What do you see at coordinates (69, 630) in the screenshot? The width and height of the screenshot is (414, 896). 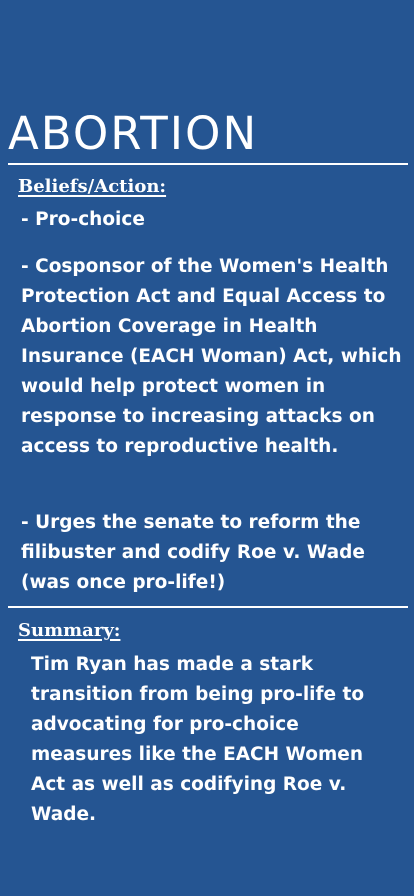 I see `summary-heading: Summary:` at bounding box center [69, 630].